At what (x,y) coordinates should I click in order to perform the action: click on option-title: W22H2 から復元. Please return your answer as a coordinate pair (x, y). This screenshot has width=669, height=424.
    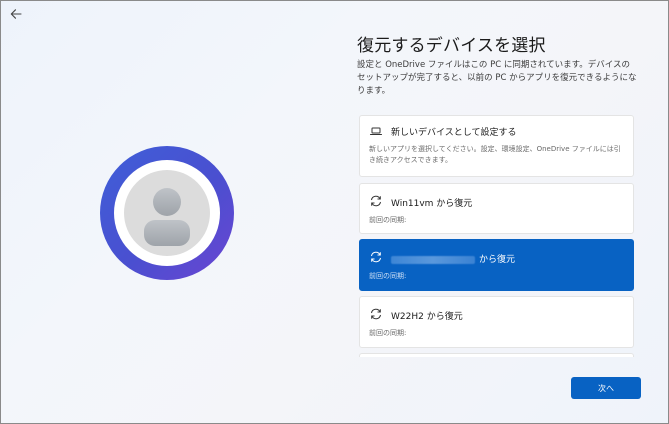
    Looking at the image, I should click on (427, 317).